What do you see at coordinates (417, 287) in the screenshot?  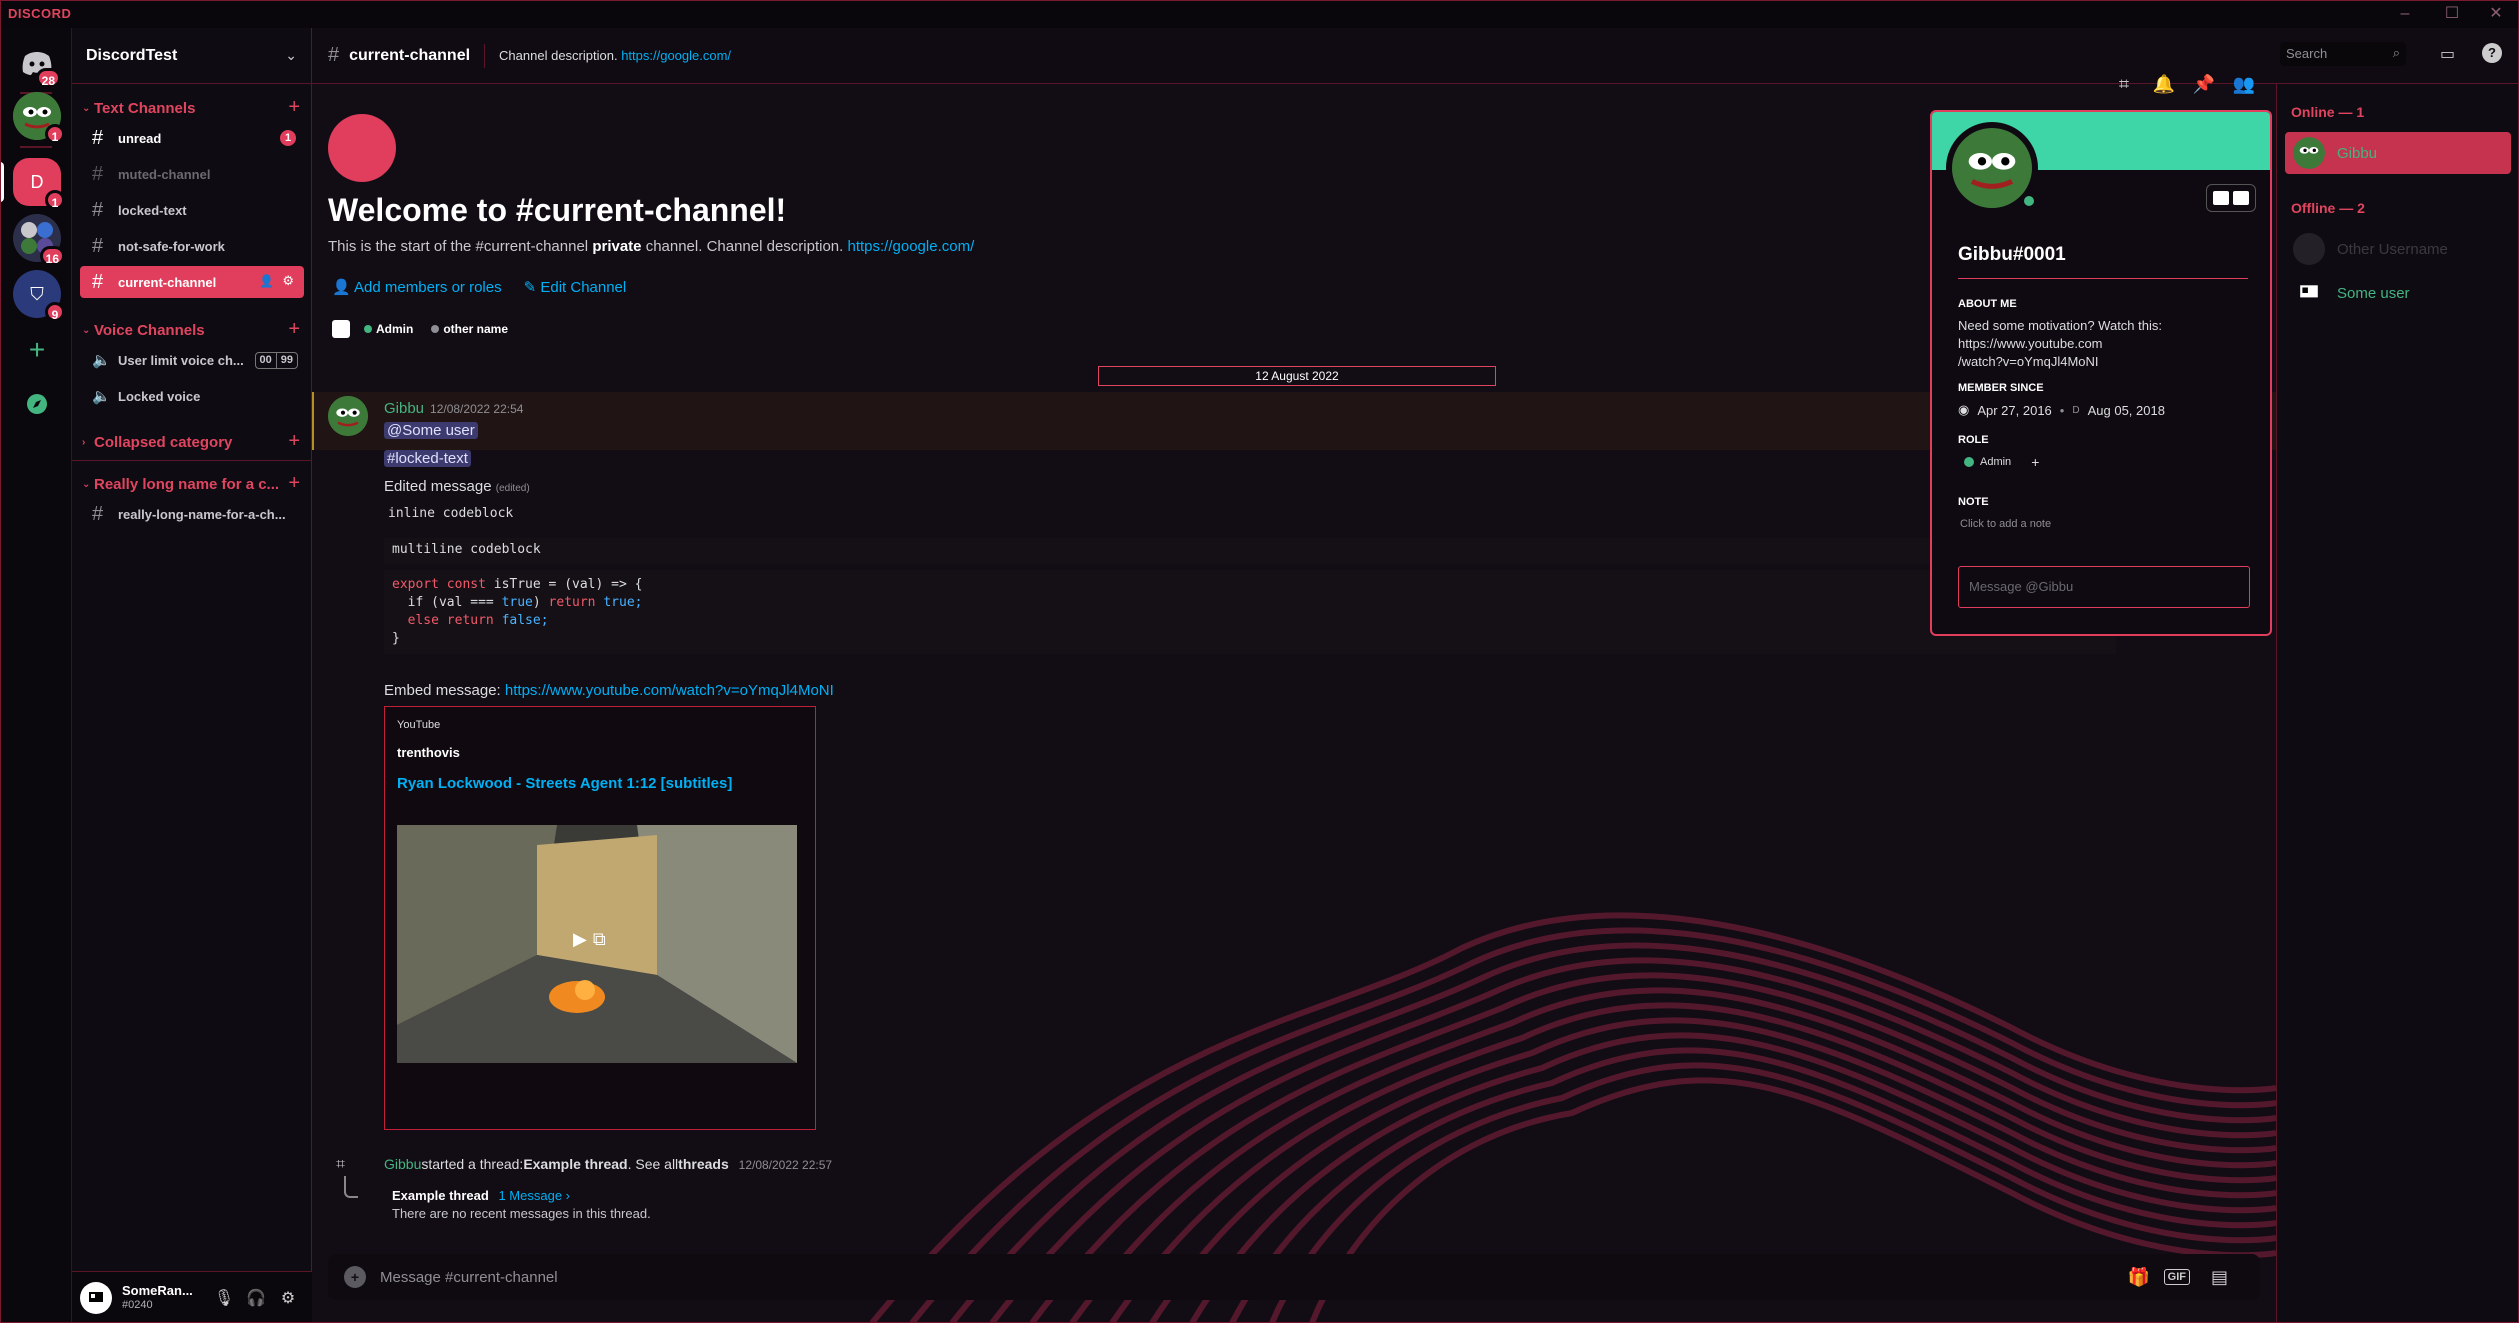 I see `add-members-button: 👤 Add members or roles` at bounding box center [417, 287].